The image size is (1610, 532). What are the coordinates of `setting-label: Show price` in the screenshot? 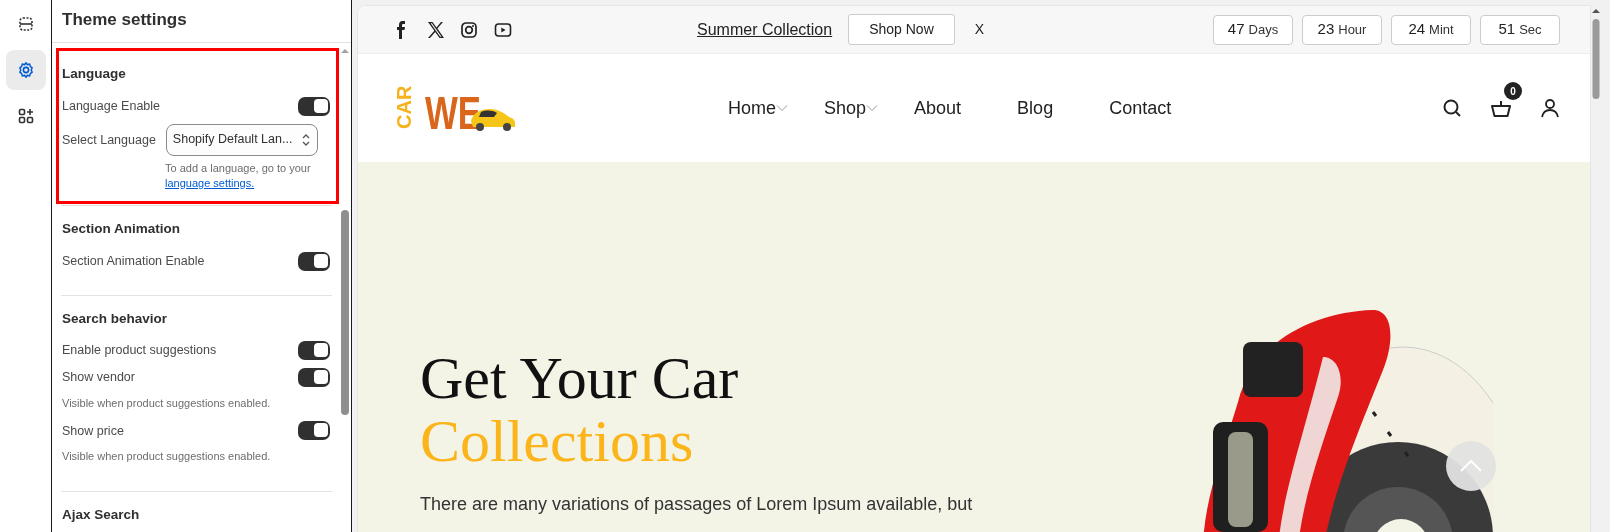 It's located at (93, 431).